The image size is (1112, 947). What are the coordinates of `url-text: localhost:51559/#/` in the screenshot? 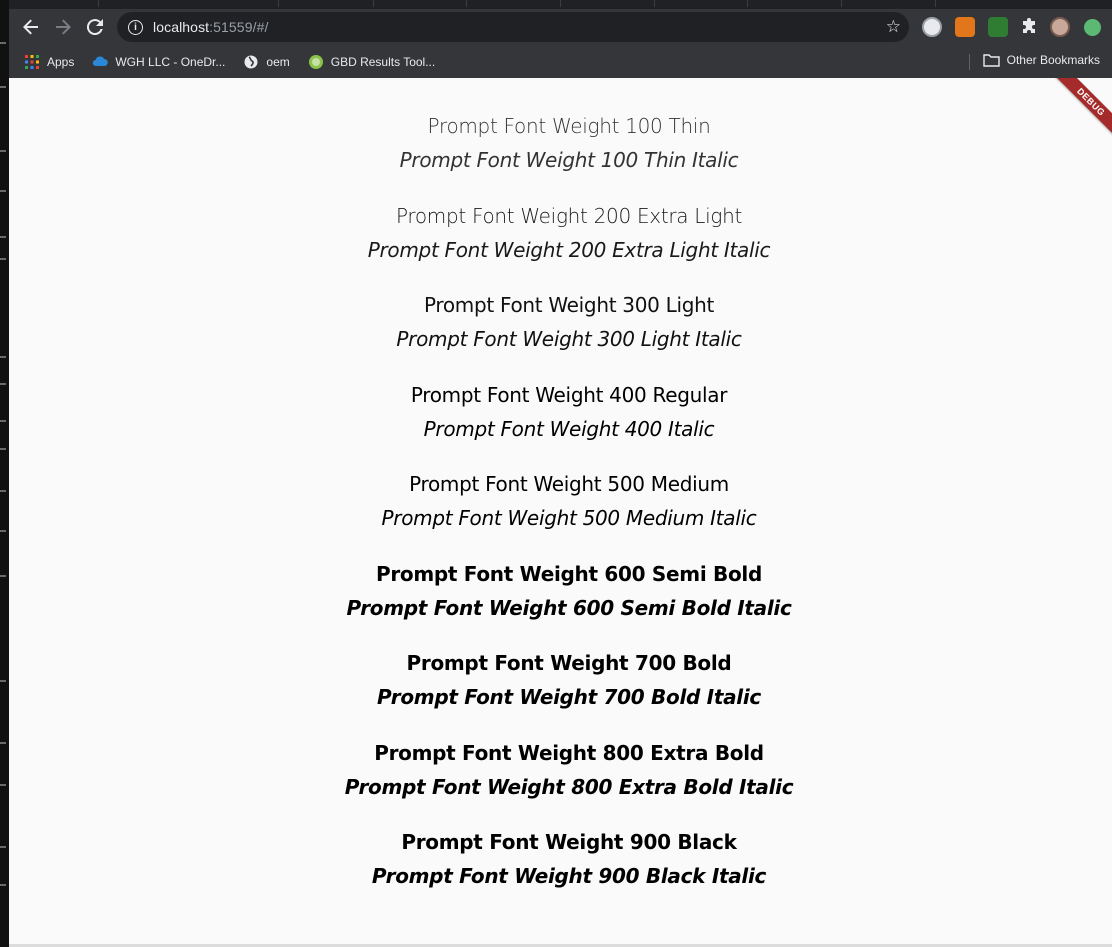 It's located at (210, 27).